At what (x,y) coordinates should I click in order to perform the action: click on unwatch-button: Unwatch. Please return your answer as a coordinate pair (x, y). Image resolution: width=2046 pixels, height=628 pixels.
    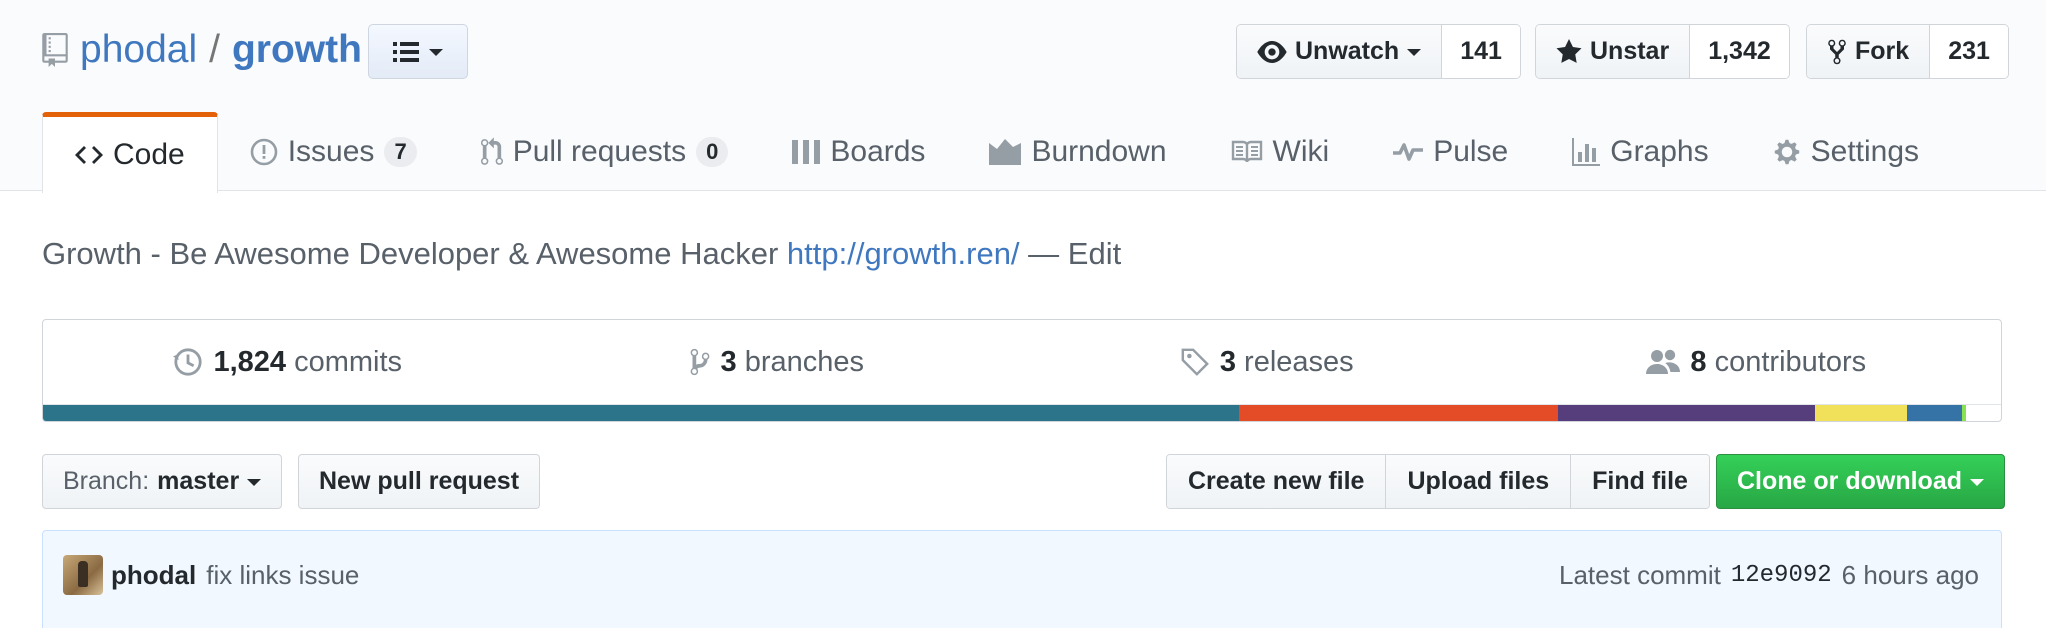
    Looking at the image, I should click on (1340, 51).